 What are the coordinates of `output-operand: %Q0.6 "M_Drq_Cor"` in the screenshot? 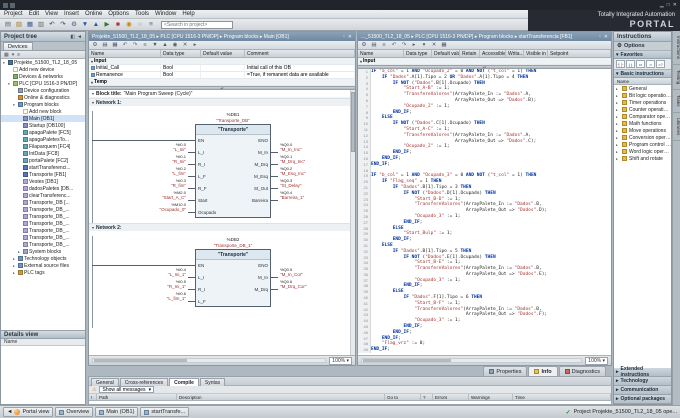 It's located at (314, 284).